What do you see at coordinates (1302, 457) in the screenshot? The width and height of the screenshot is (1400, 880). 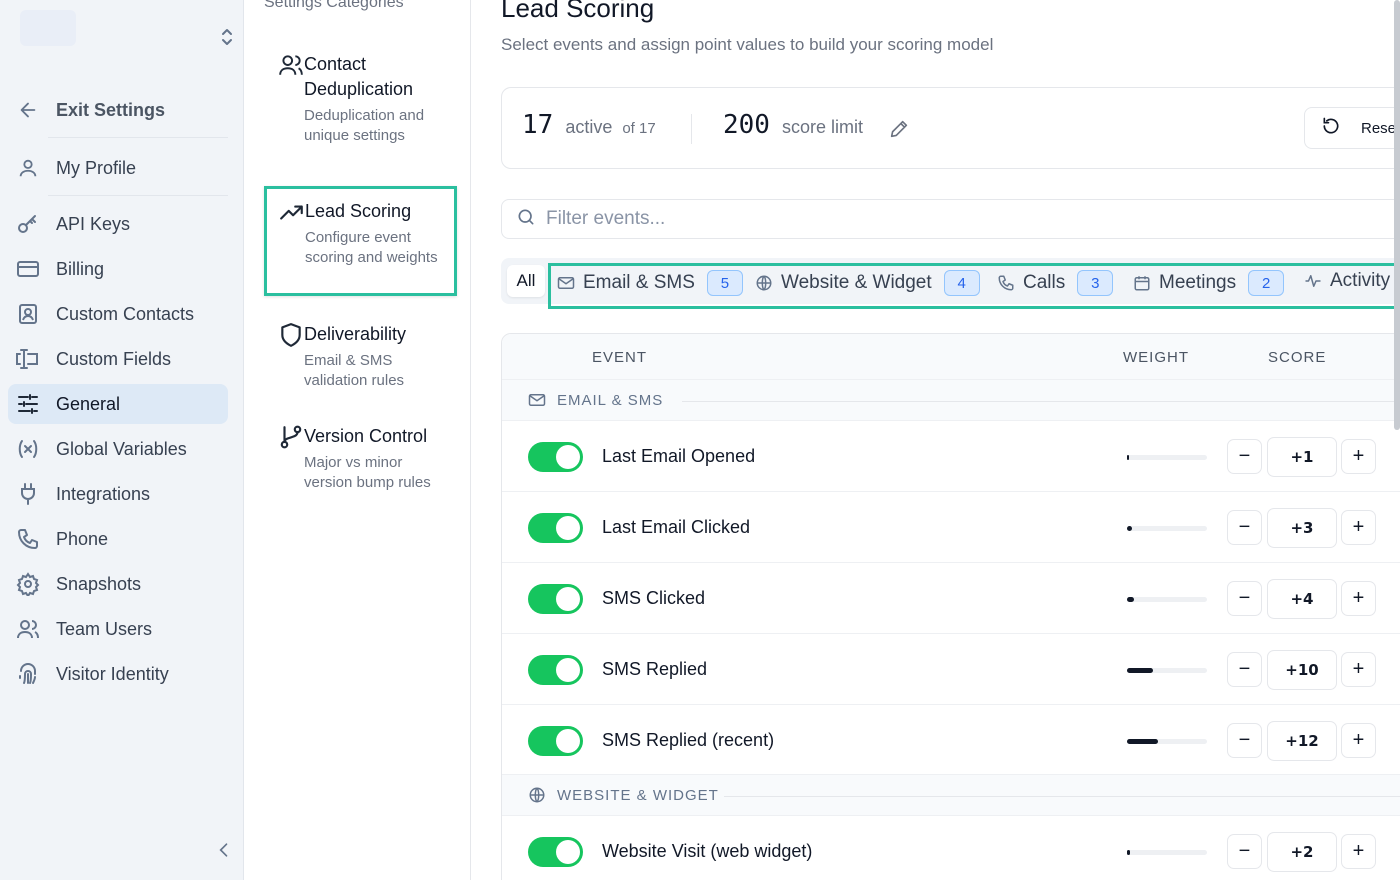 I see `score-value: +1` at bounding box center [1302, 457].